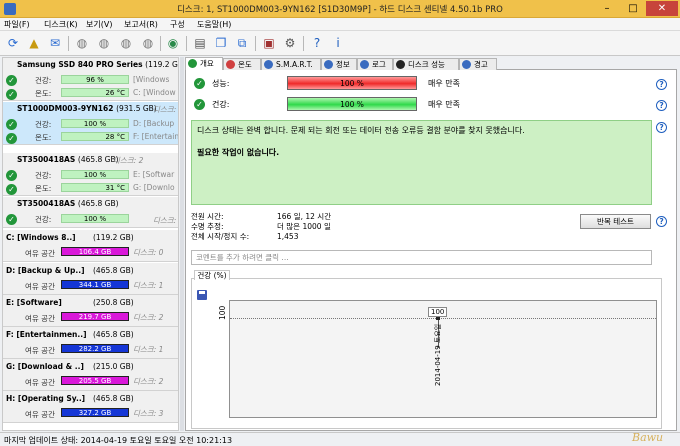 This screenshot has height=446, width=680. Describe the element at coordinates (34, 43) in the screenshot. I see `warning-icon: ▲` at that location.